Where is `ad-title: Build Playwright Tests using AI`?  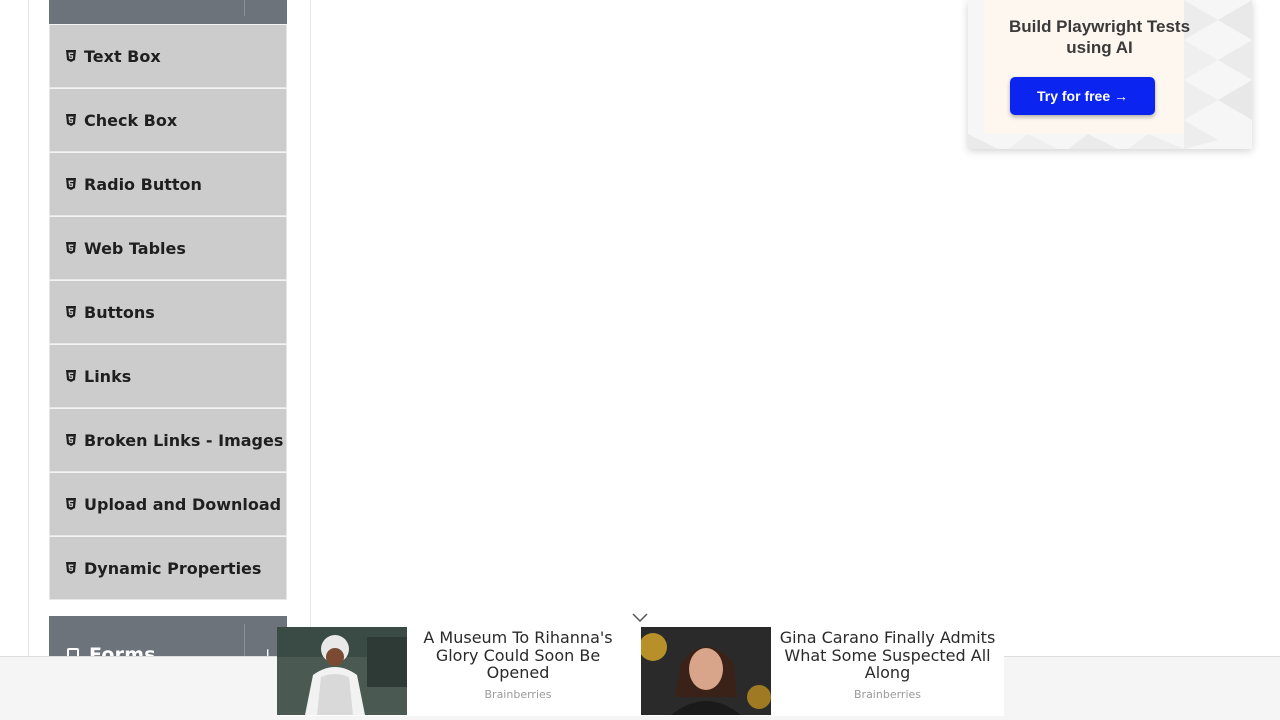 ad-title: Build Playwright Tests using AI is located at coordinates (1099, 37).